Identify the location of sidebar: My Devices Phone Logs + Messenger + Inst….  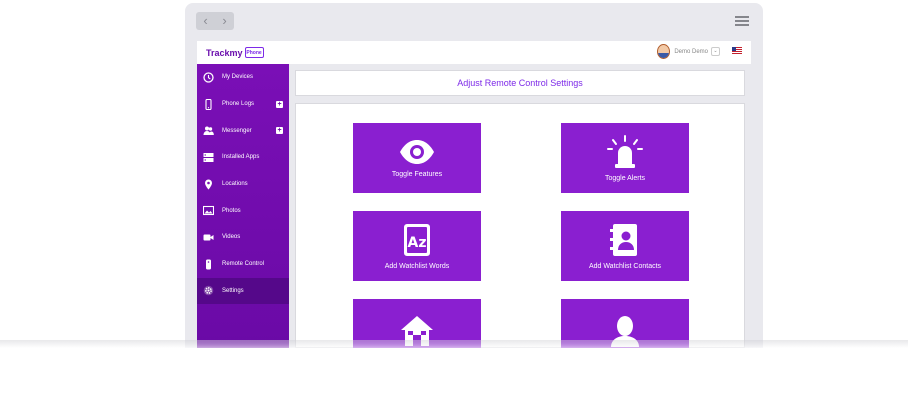
(243, 206).